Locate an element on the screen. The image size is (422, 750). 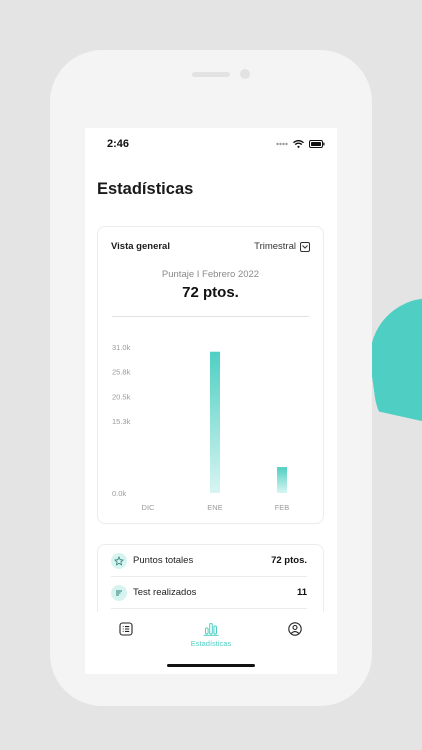
y-tick-label: 0.0k is located at coordinates (119, 493).